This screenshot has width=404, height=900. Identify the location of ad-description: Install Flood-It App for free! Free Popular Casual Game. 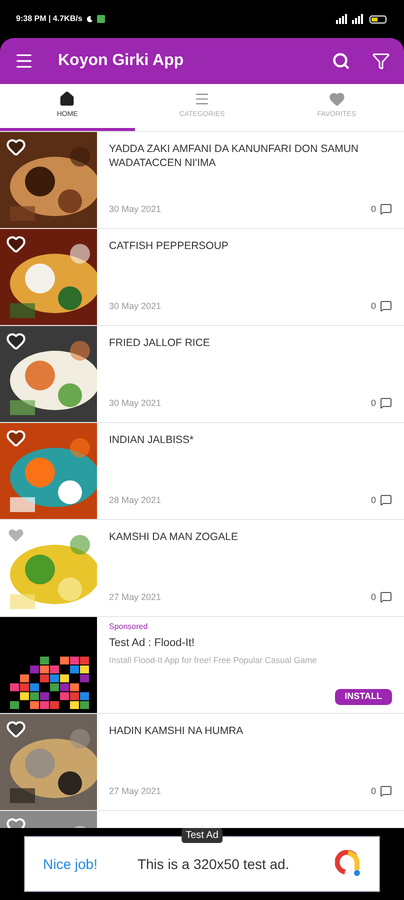
(213, 660).